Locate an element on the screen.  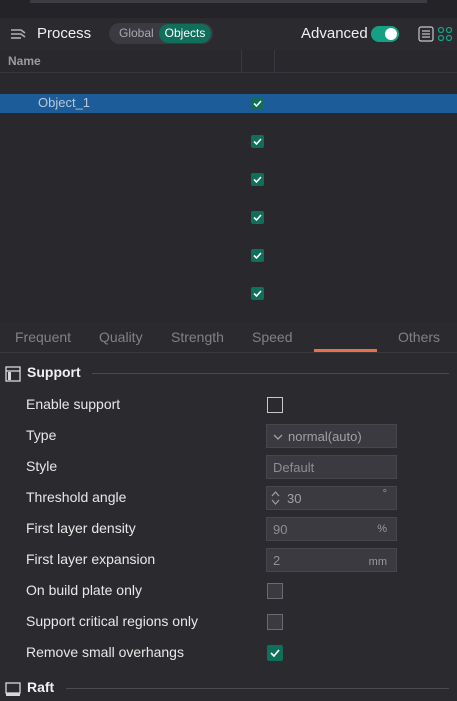
first-layer-density-input: 90 % is located at coordinates (331, 529).